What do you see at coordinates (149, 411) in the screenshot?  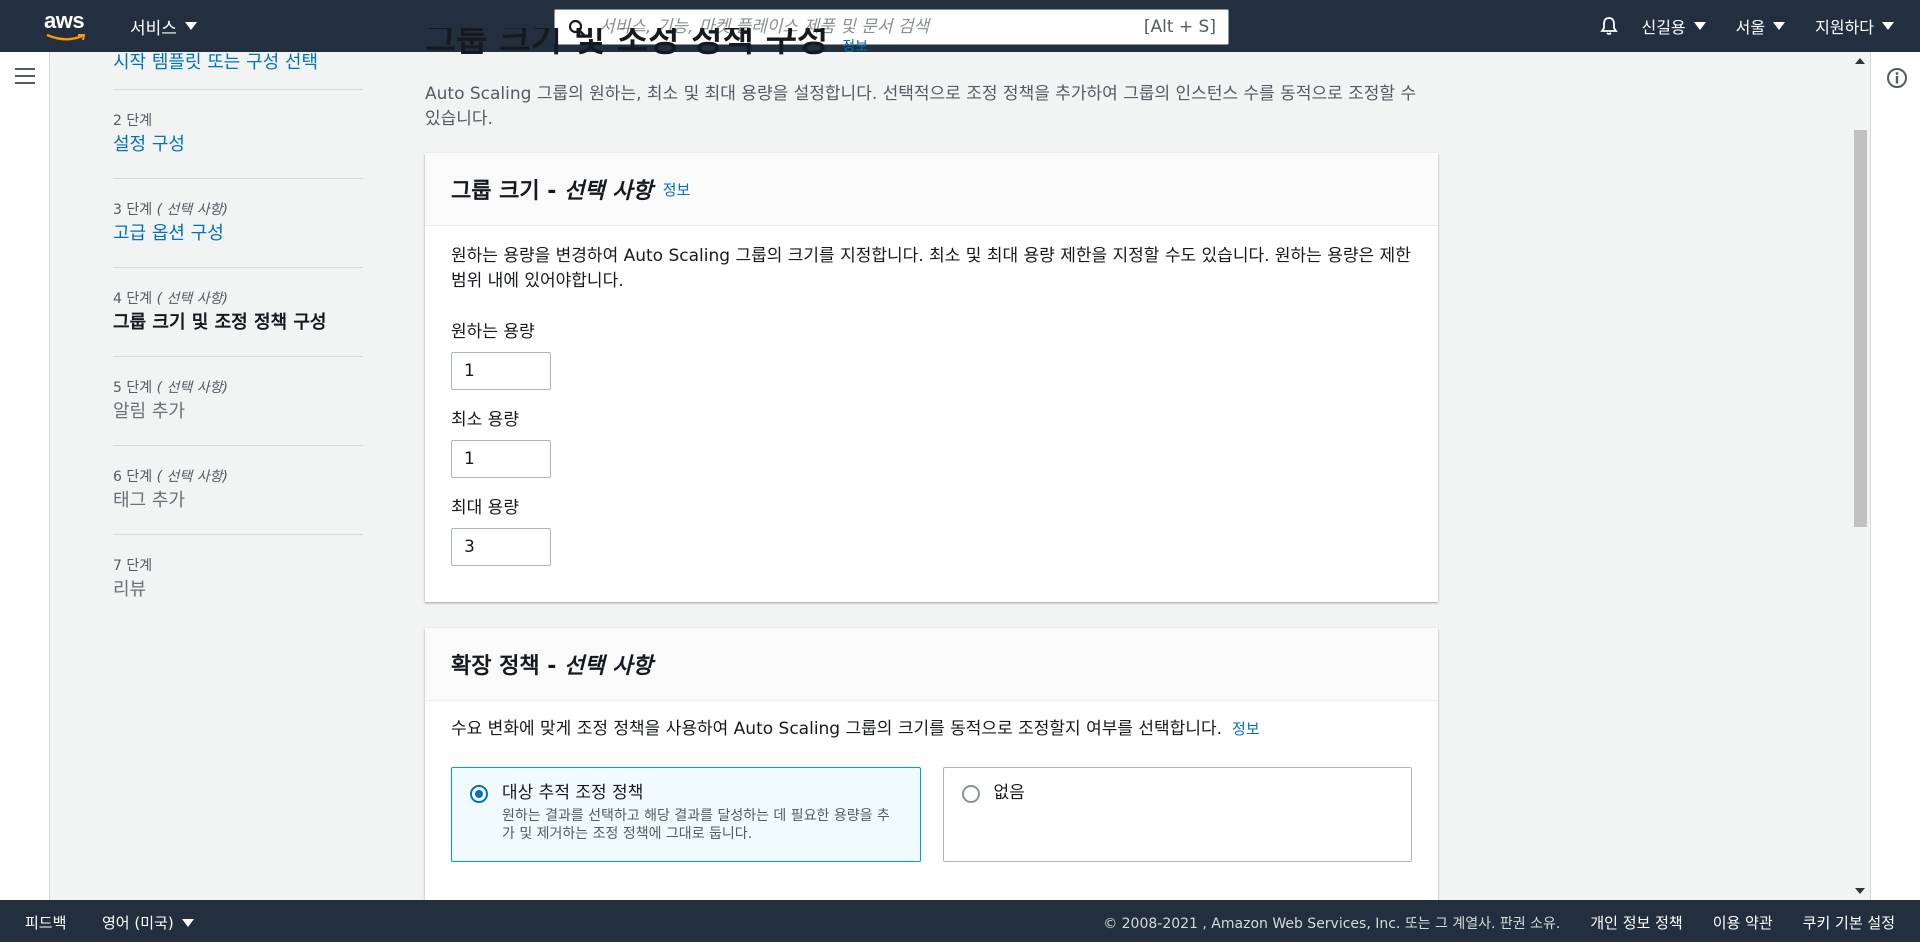 I see `step-title: 알림 추가` at bounding box center [149, 411].